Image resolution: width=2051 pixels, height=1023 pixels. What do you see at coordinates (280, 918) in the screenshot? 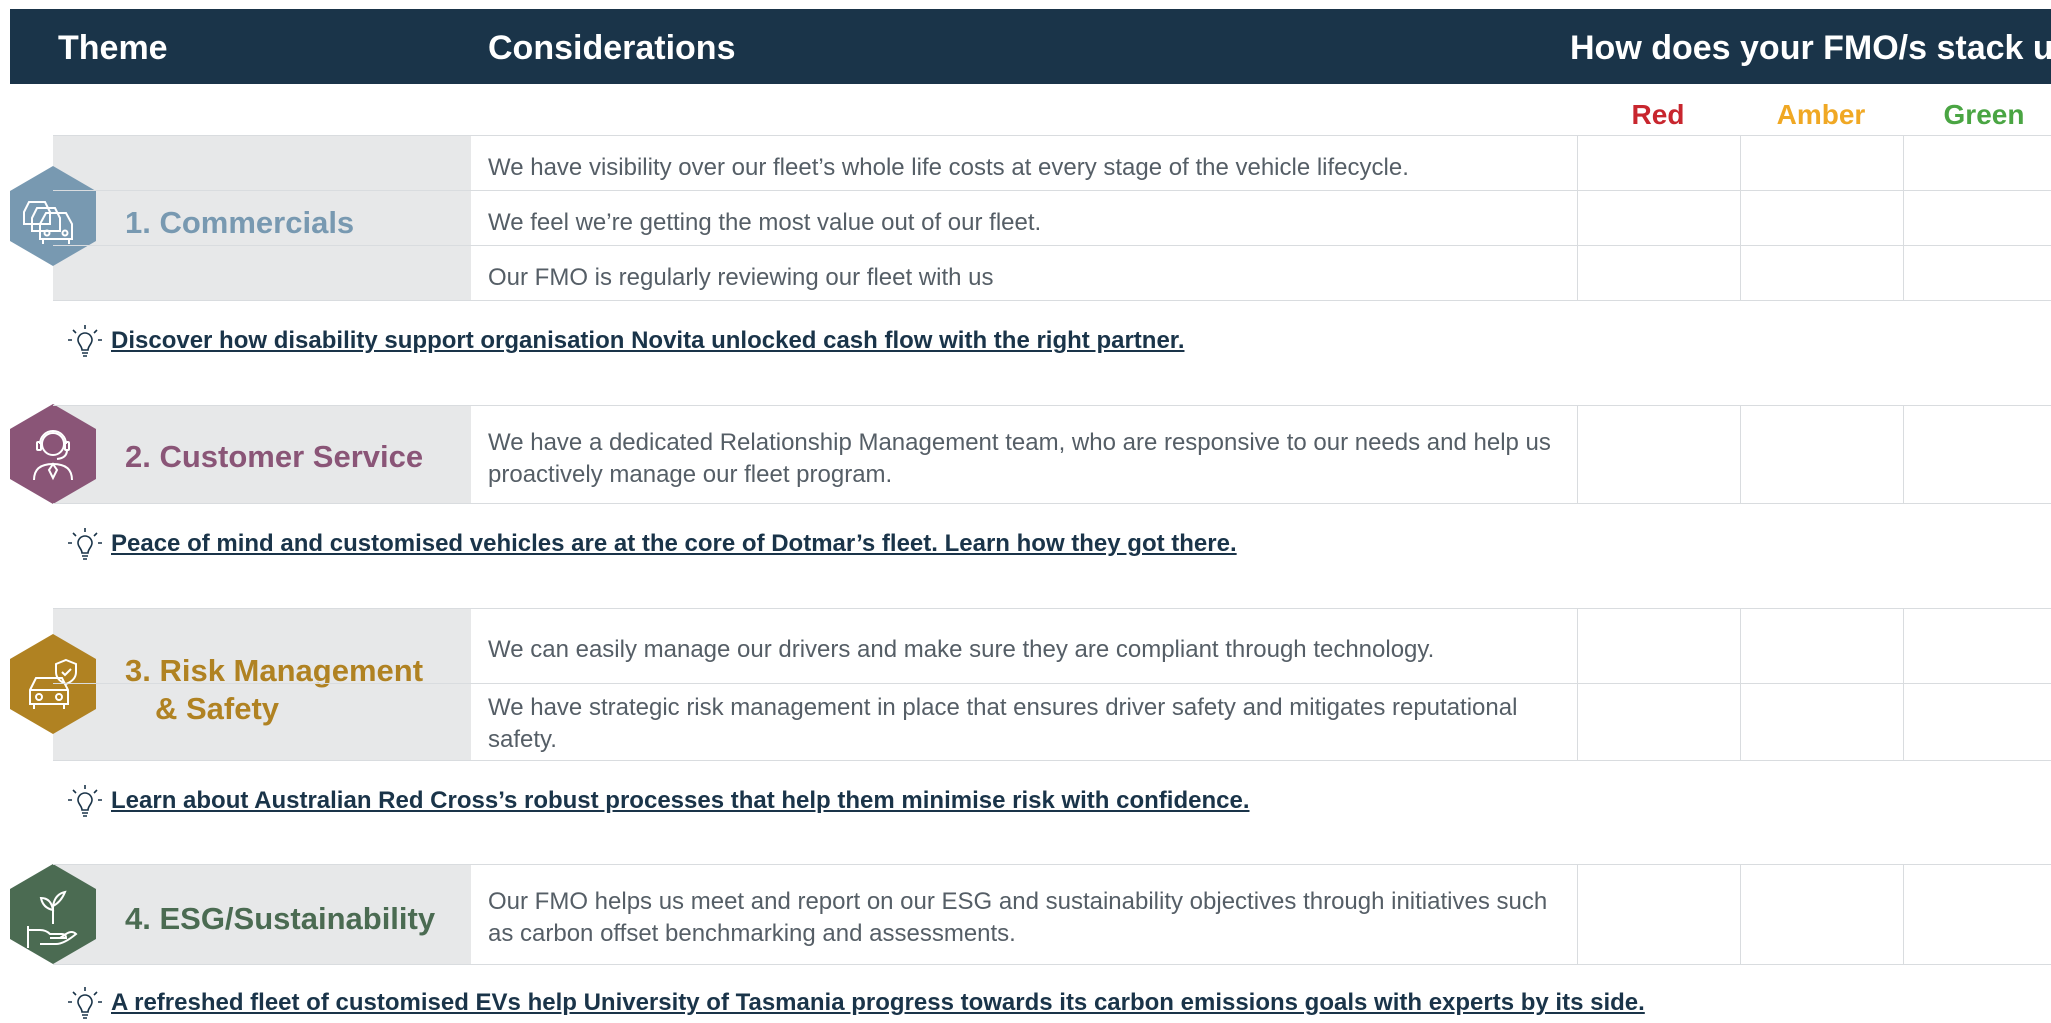
I see `theme-label: 4. ESG/Sustainability` at bounding box center [280, 918].